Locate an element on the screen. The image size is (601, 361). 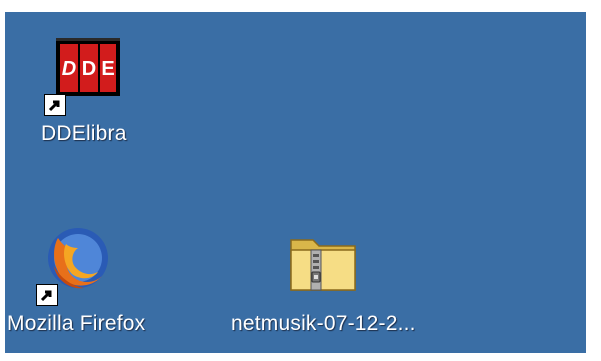
icon-label: Mozilla Firefox is located at coordinates (76, 323).